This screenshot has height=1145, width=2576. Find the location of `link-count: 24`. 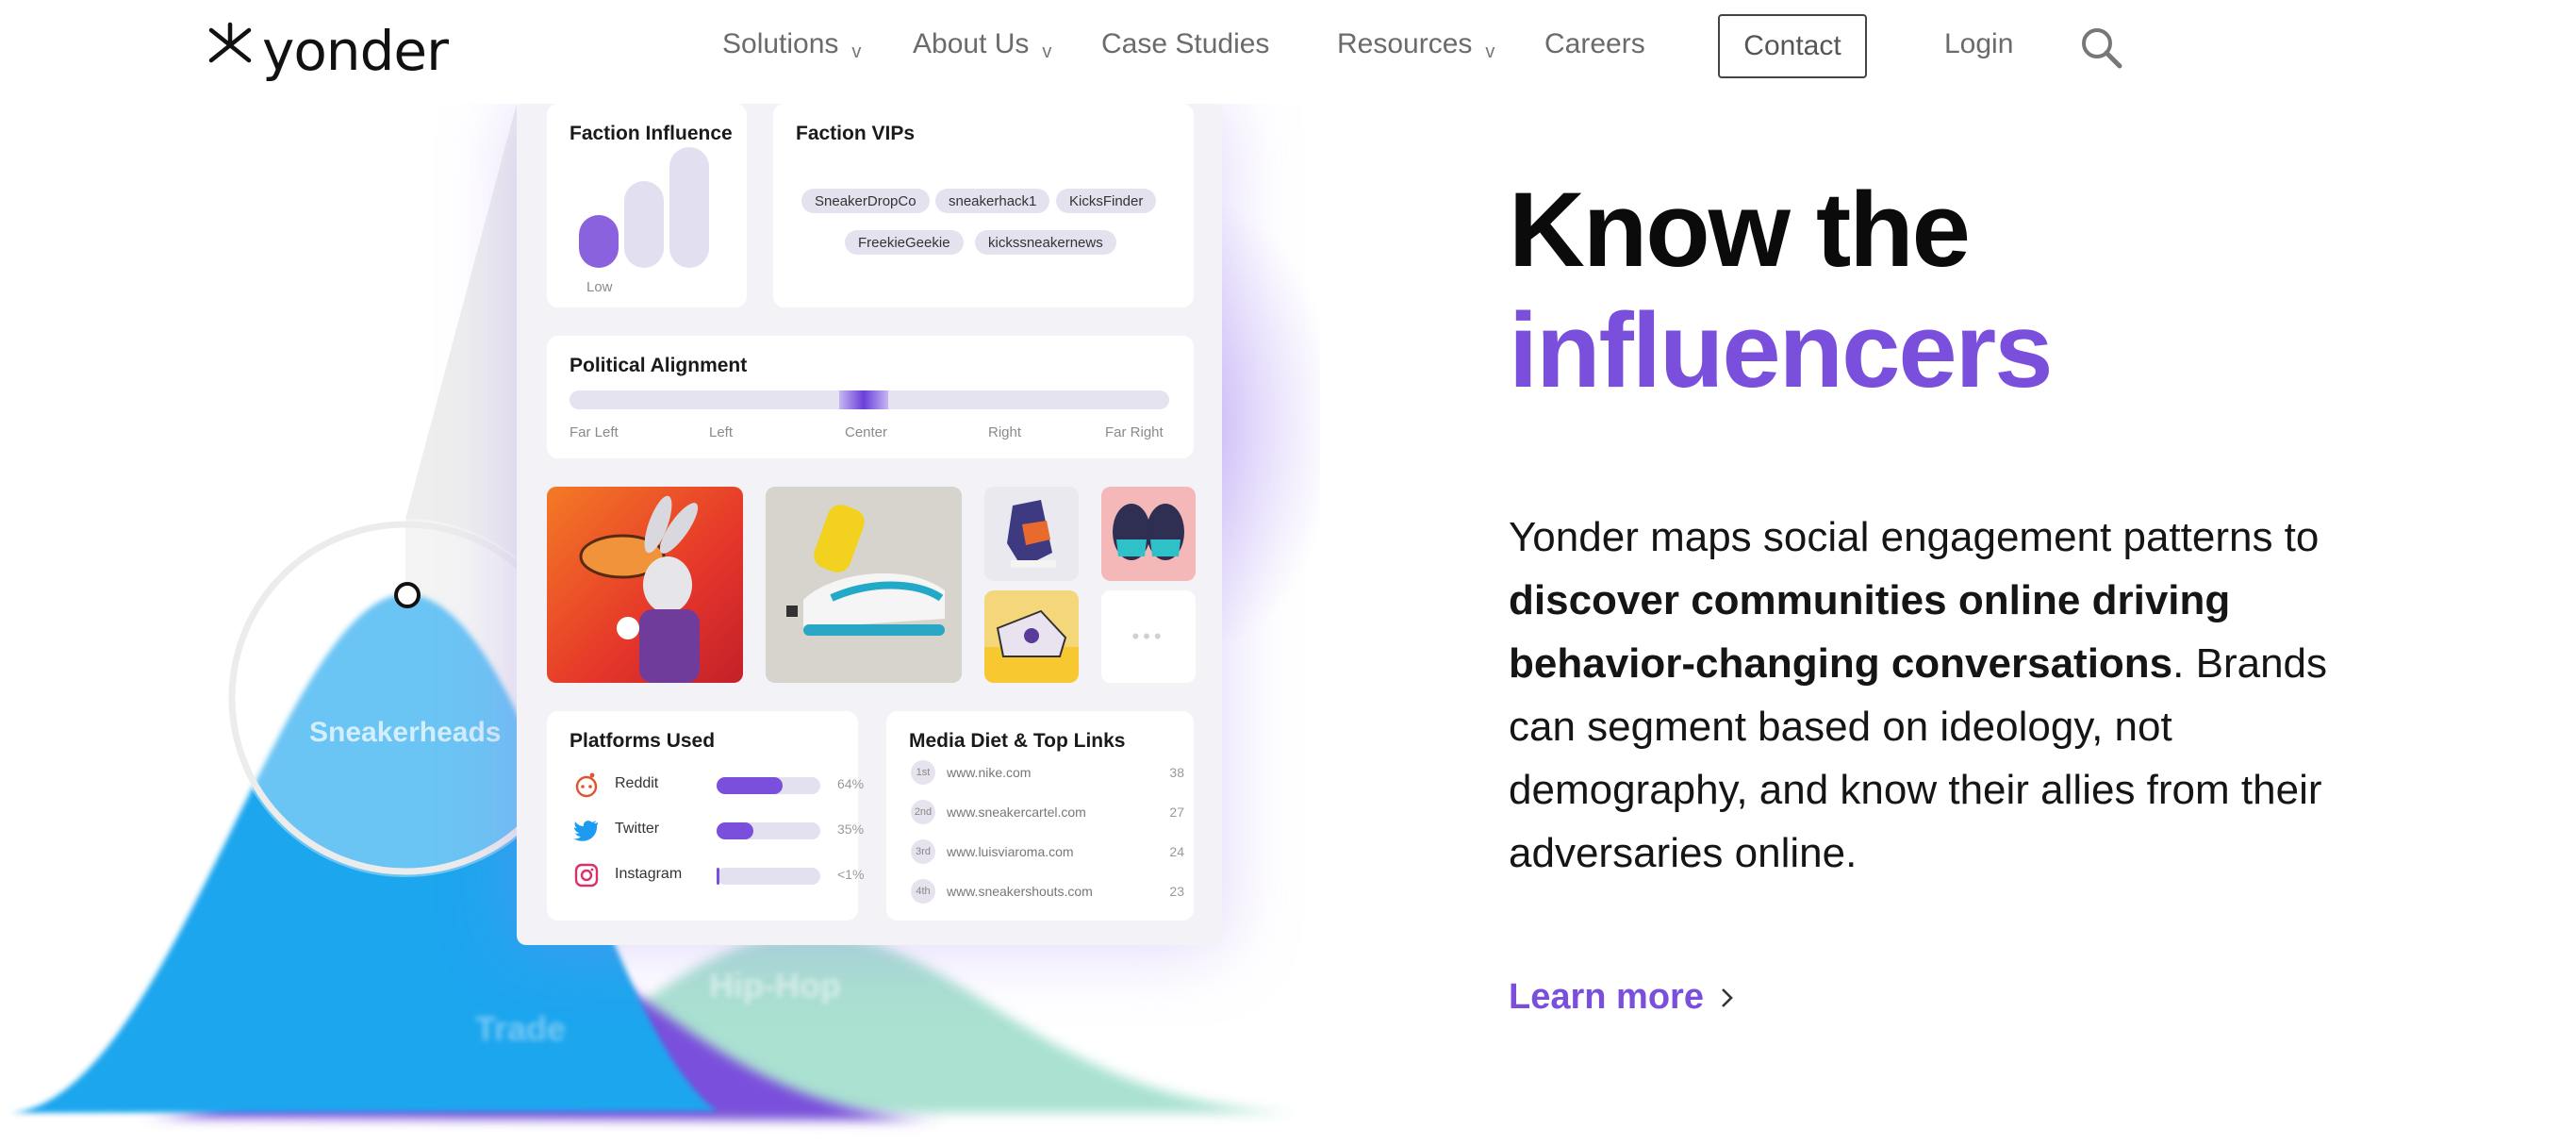

link-count: 24 is located at coordinates (1176, 852).